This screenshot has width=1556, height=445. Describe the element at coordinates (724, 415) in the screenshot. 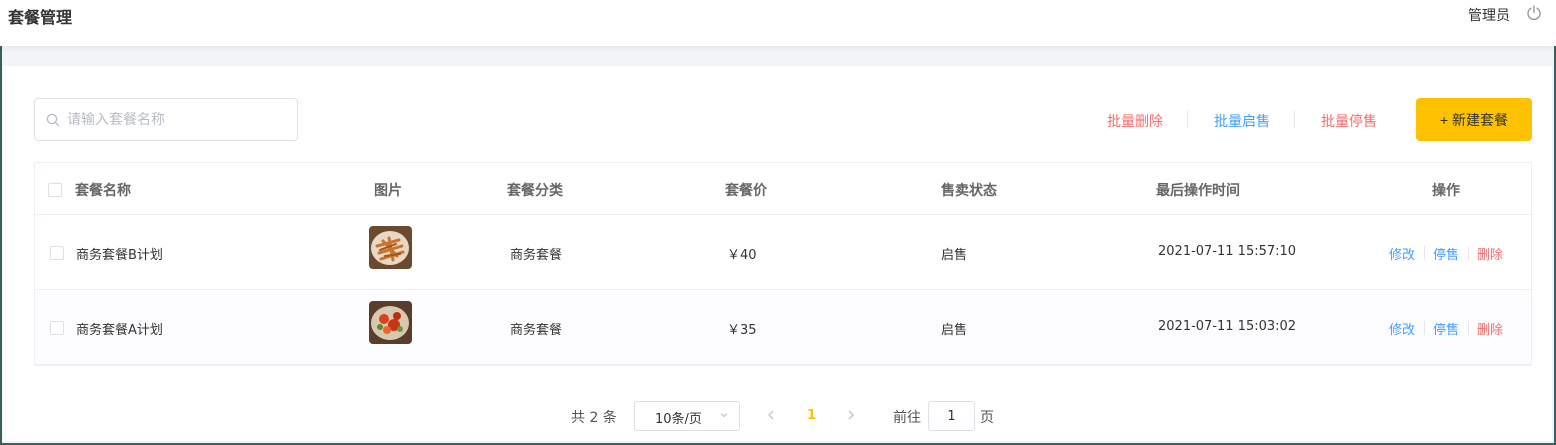

I see `chevron-down-icon` at that location.